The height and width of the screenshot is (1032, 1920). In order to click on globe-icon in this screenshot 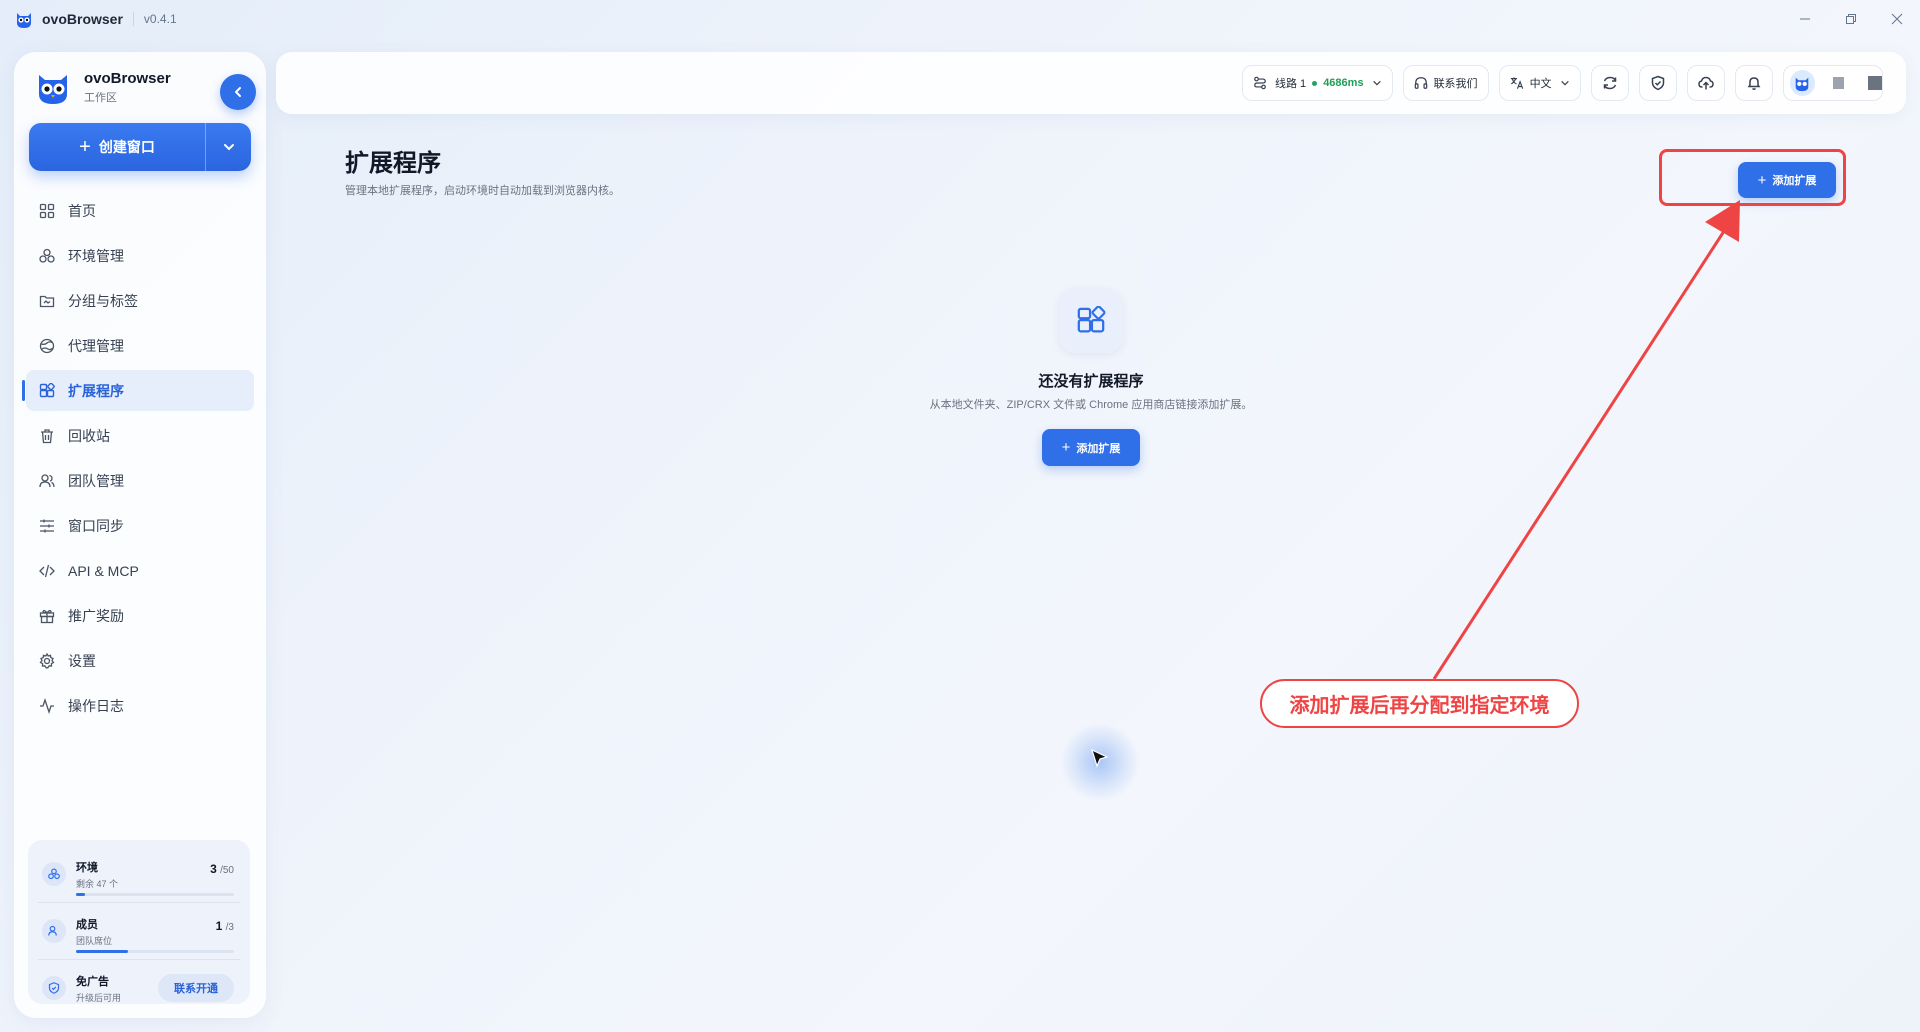, I will do `click(47, 346)`.